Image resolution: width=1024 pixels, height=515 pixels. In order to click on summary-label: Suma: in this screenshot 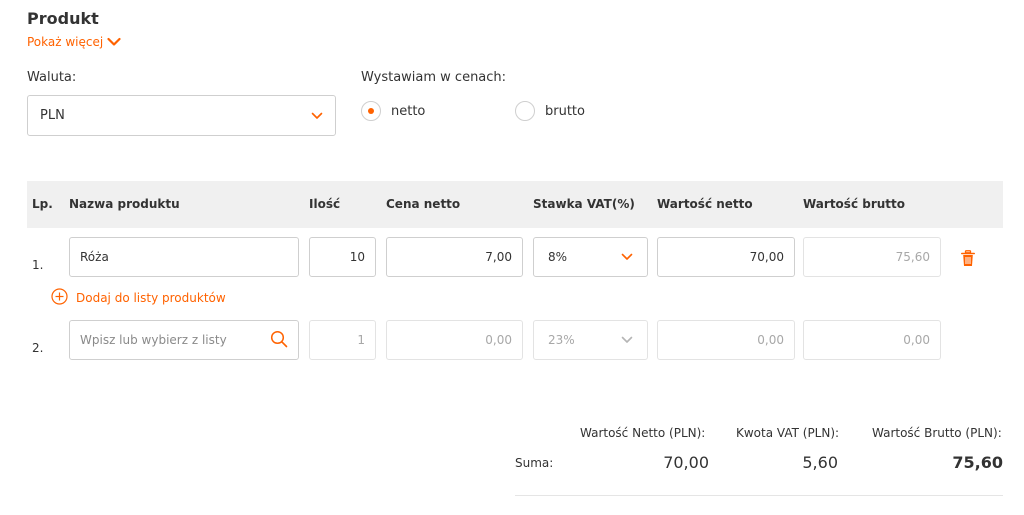, I will do `click(534, 463)`.